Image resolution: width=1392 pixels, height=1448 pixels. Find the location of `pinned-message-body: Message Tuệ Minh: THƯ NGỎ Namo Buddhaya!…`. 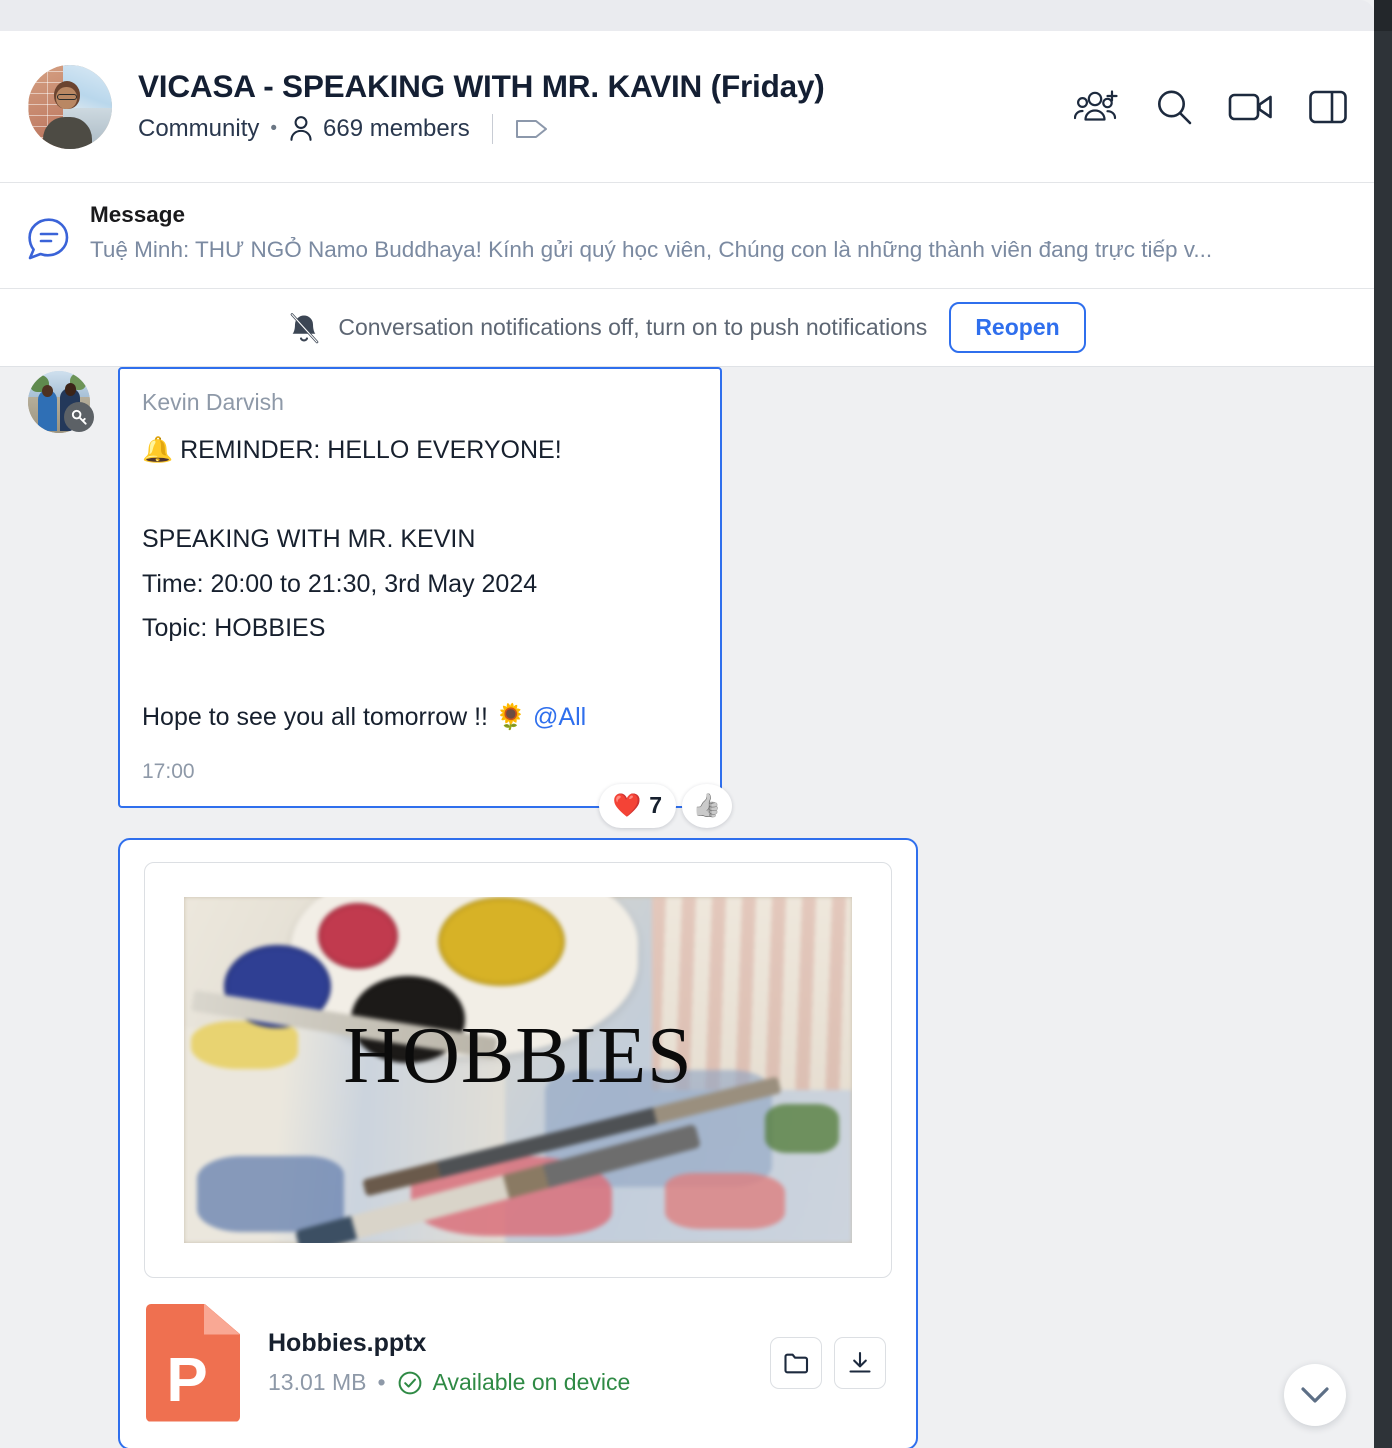

pinned-message-body: Message Tuệ Minh: THƯ NGỎ Namo Buddhaya!… is located at coordinates (720, 232).